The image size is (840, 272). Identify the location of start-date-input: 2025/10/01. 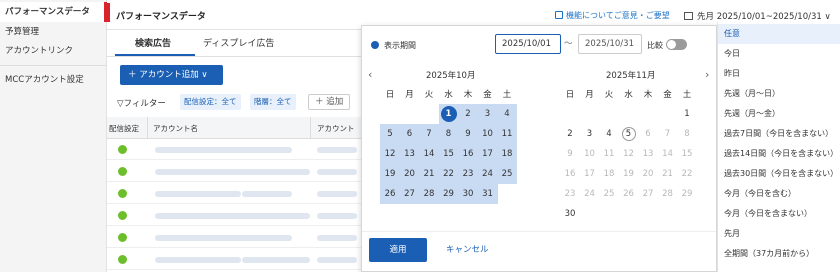
(528, 44).